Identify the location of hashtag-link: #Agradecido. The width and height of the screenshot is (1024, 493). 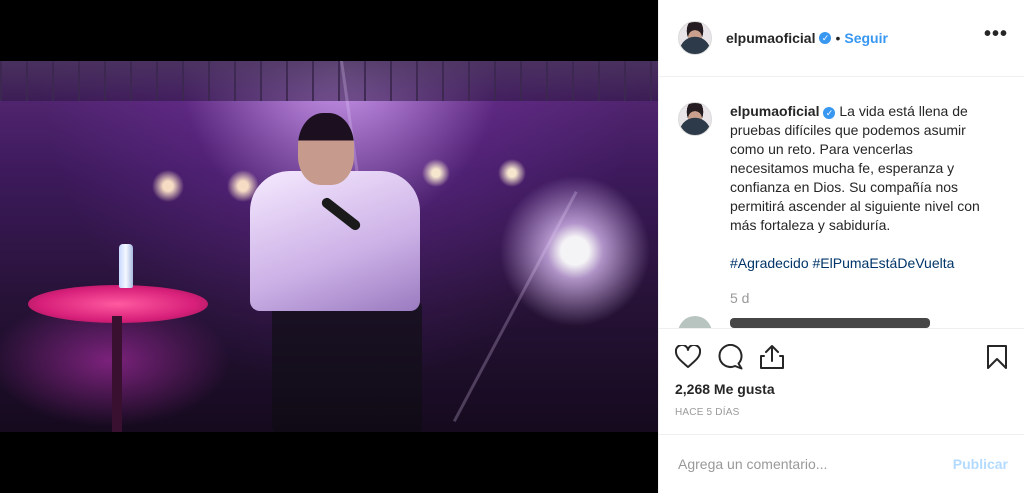
(769, 263).